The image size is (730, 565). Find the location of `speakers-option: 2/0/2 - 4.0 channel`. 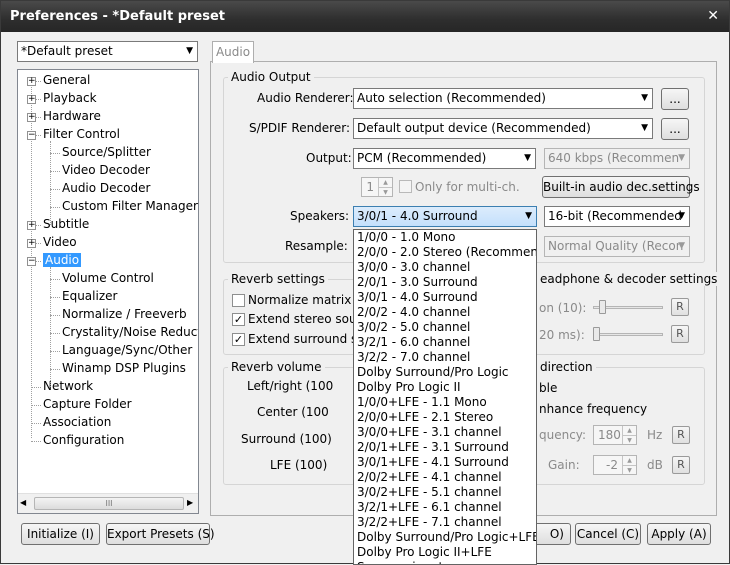

speakers-option: 2/0/2 - 4.0 channel is located at coordinates (445, 312).